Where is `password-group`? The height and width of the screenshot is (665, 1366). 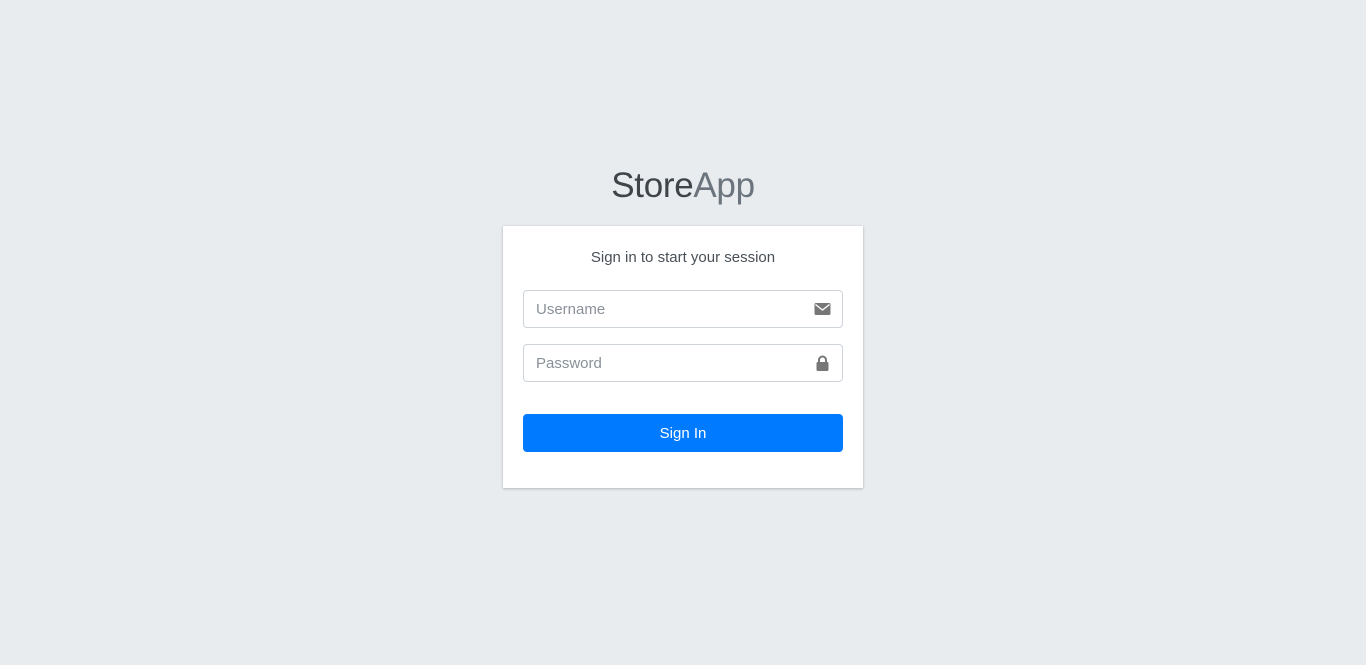 password-group is located at coordinates (683, 363).